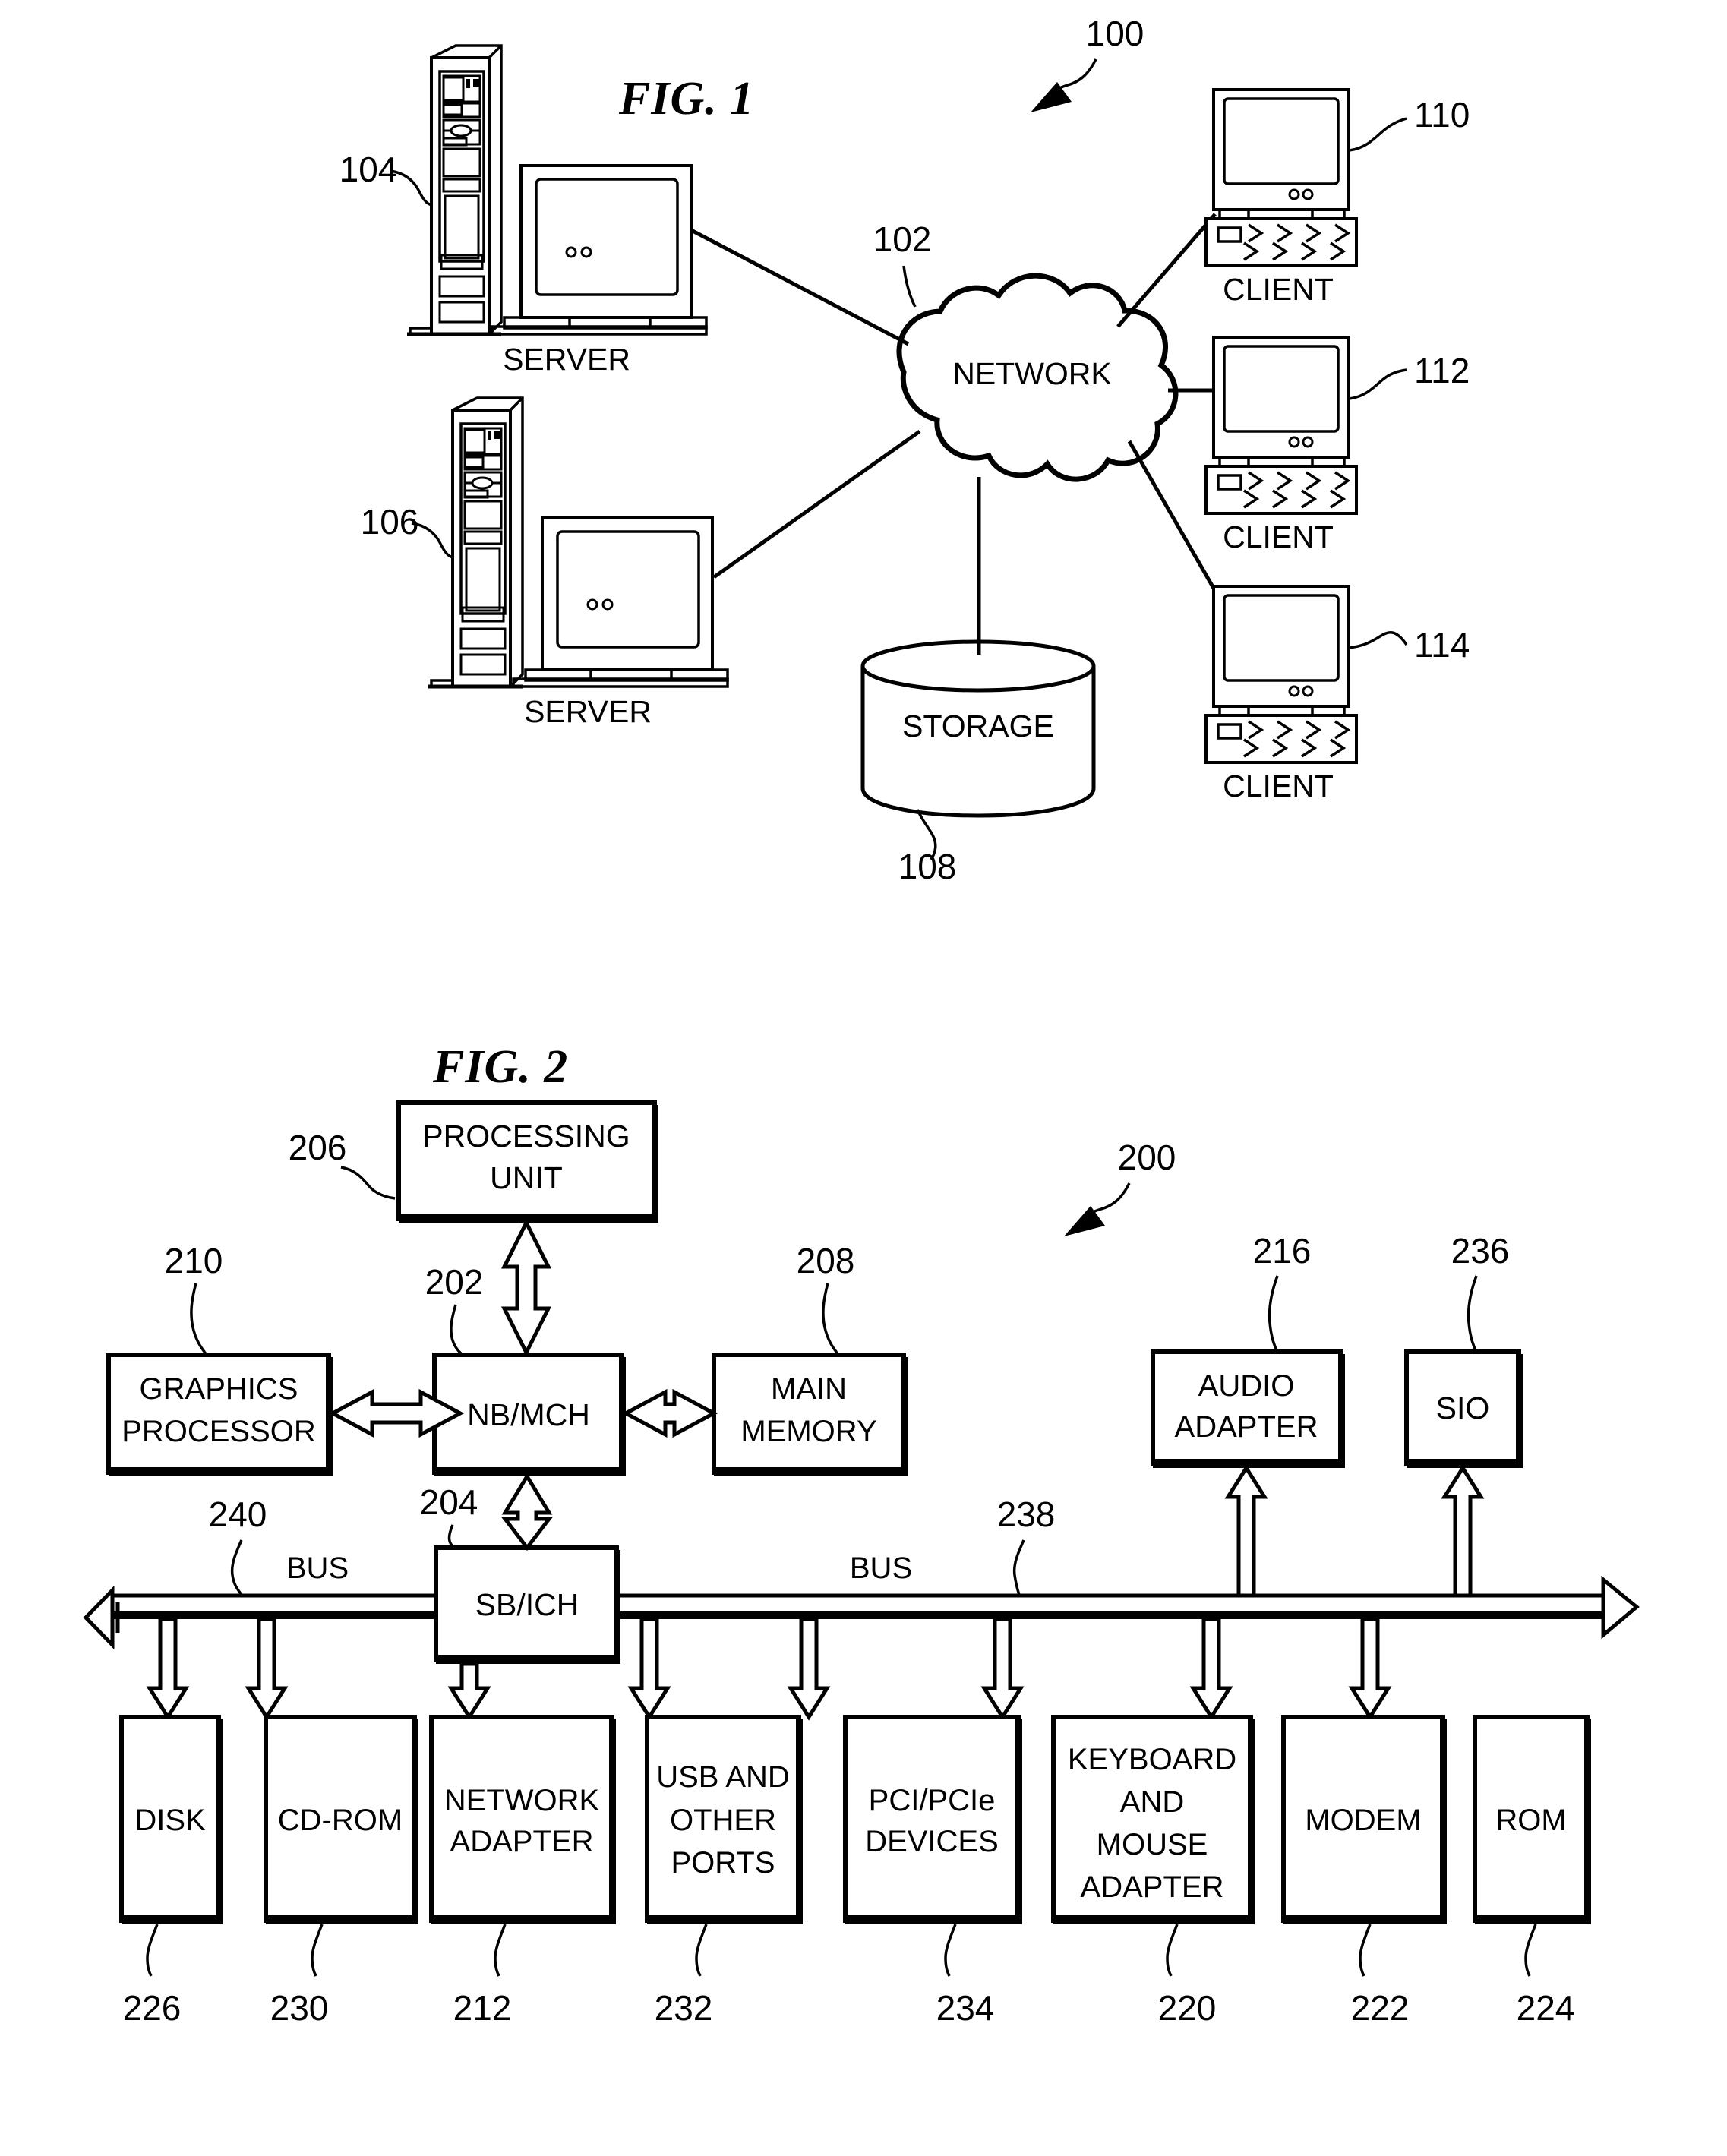  I want to click on device-label-kbm-line3: MOUSE, so click(1152, 1844).